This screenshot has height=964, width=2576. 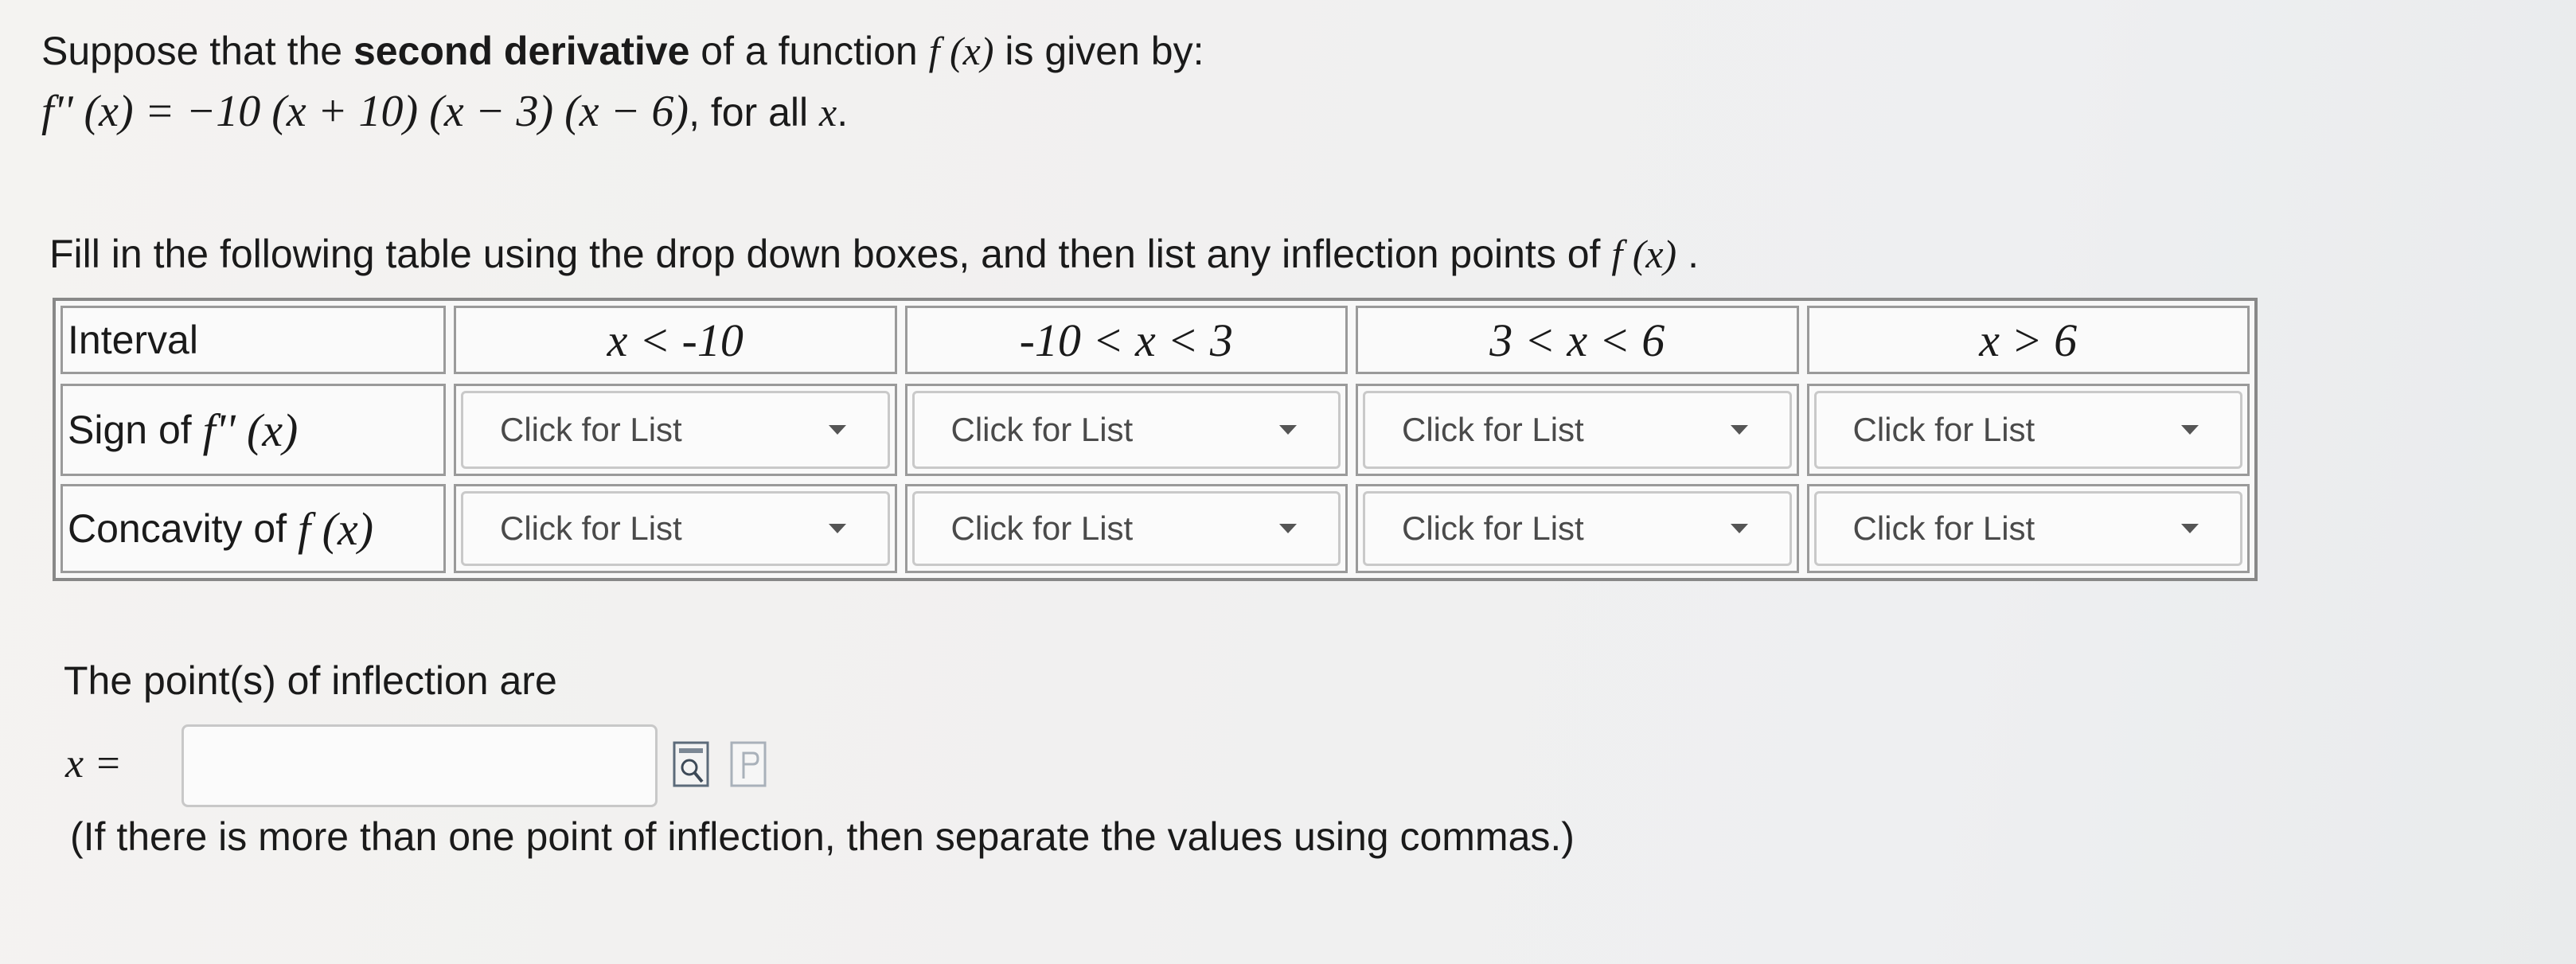 I want to click on intro-text-2: of a function, so click(x=809, y=51).